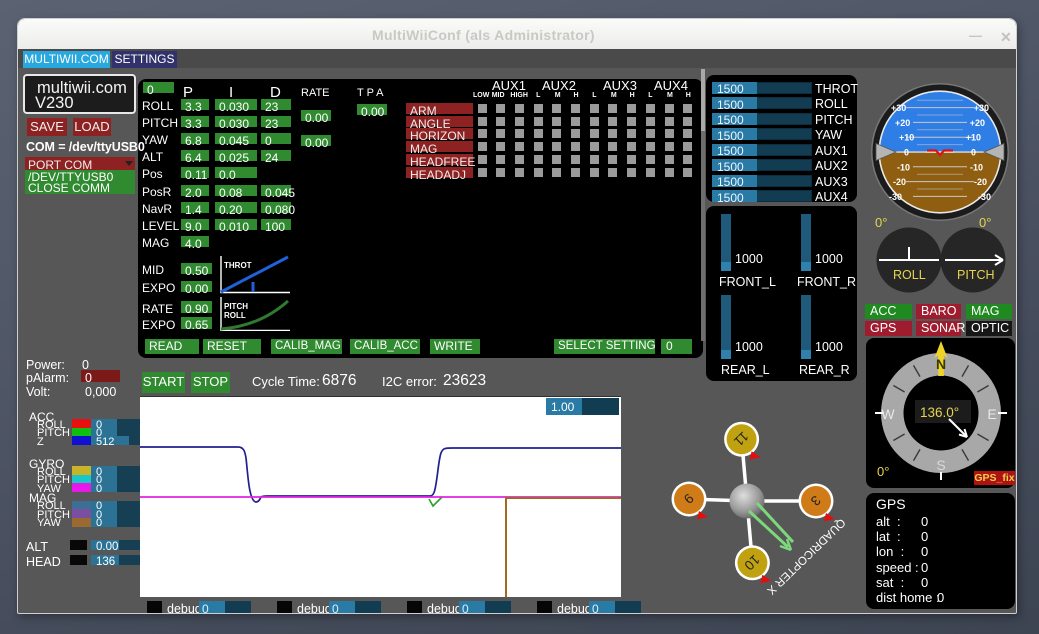 This screenshot has height=634, width=1039. What do you see at coordinates (941, 364) in the screenshot?
I see `svg-text: N` at bounding box center [941, 364].